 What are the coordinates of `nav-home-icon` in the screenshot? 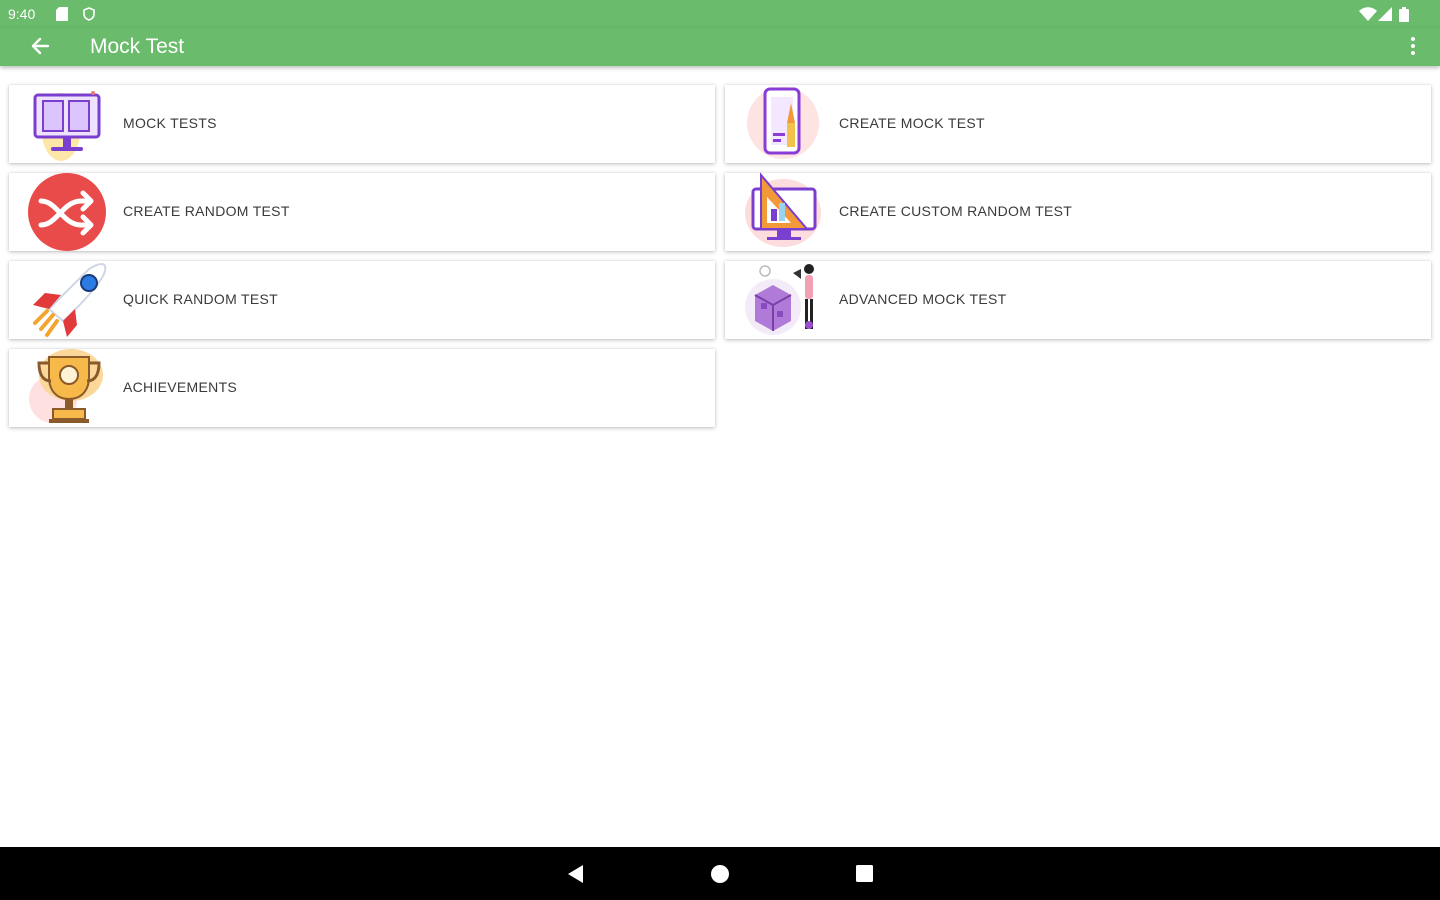 It's located at (720, 874).